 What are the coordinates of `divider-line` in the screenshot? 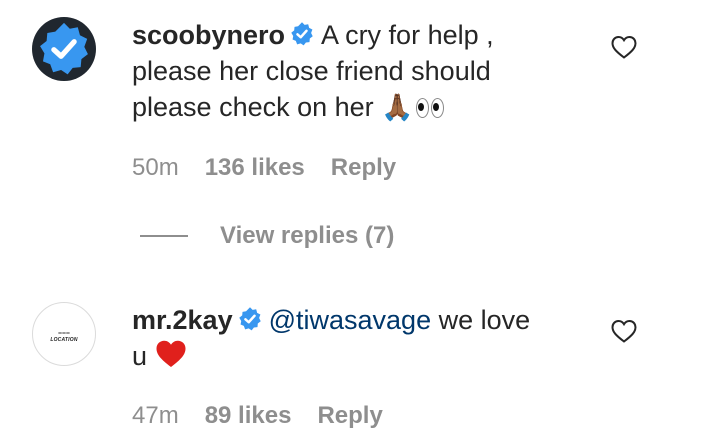 It's located at (164, 236).